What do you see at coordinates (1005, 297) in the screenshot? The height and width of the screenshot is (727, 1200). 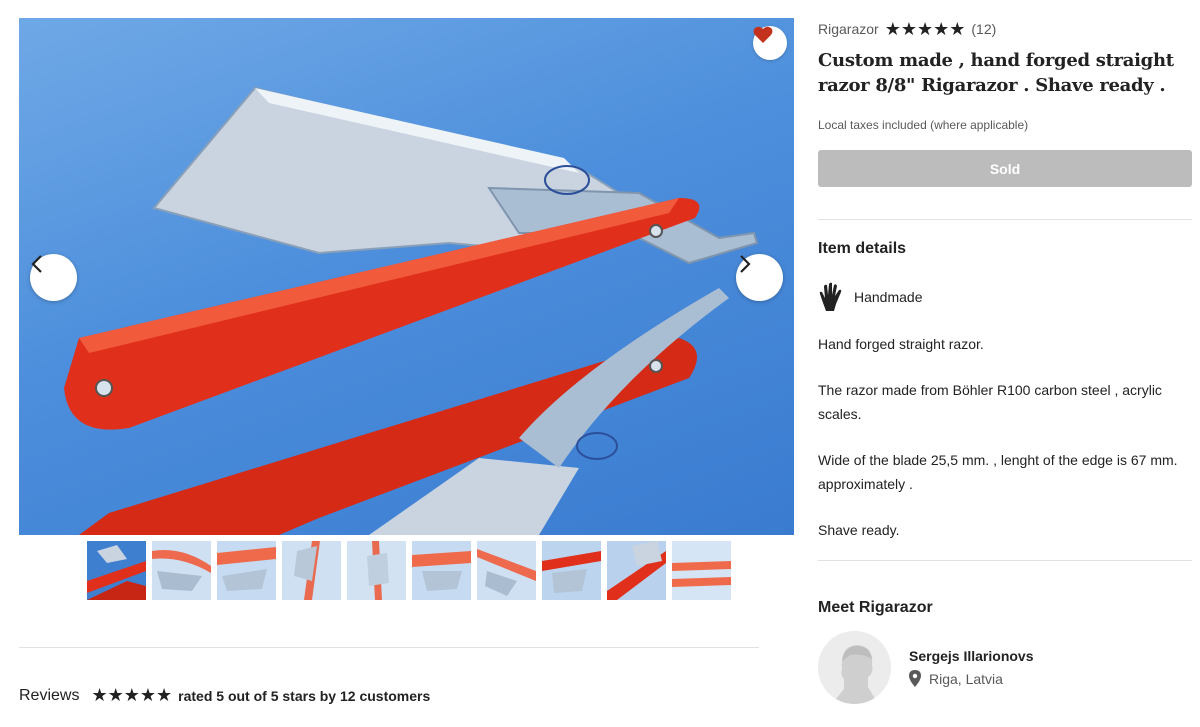 I see `handmade-badge: Handmade` at bounding box center [1005, 297].